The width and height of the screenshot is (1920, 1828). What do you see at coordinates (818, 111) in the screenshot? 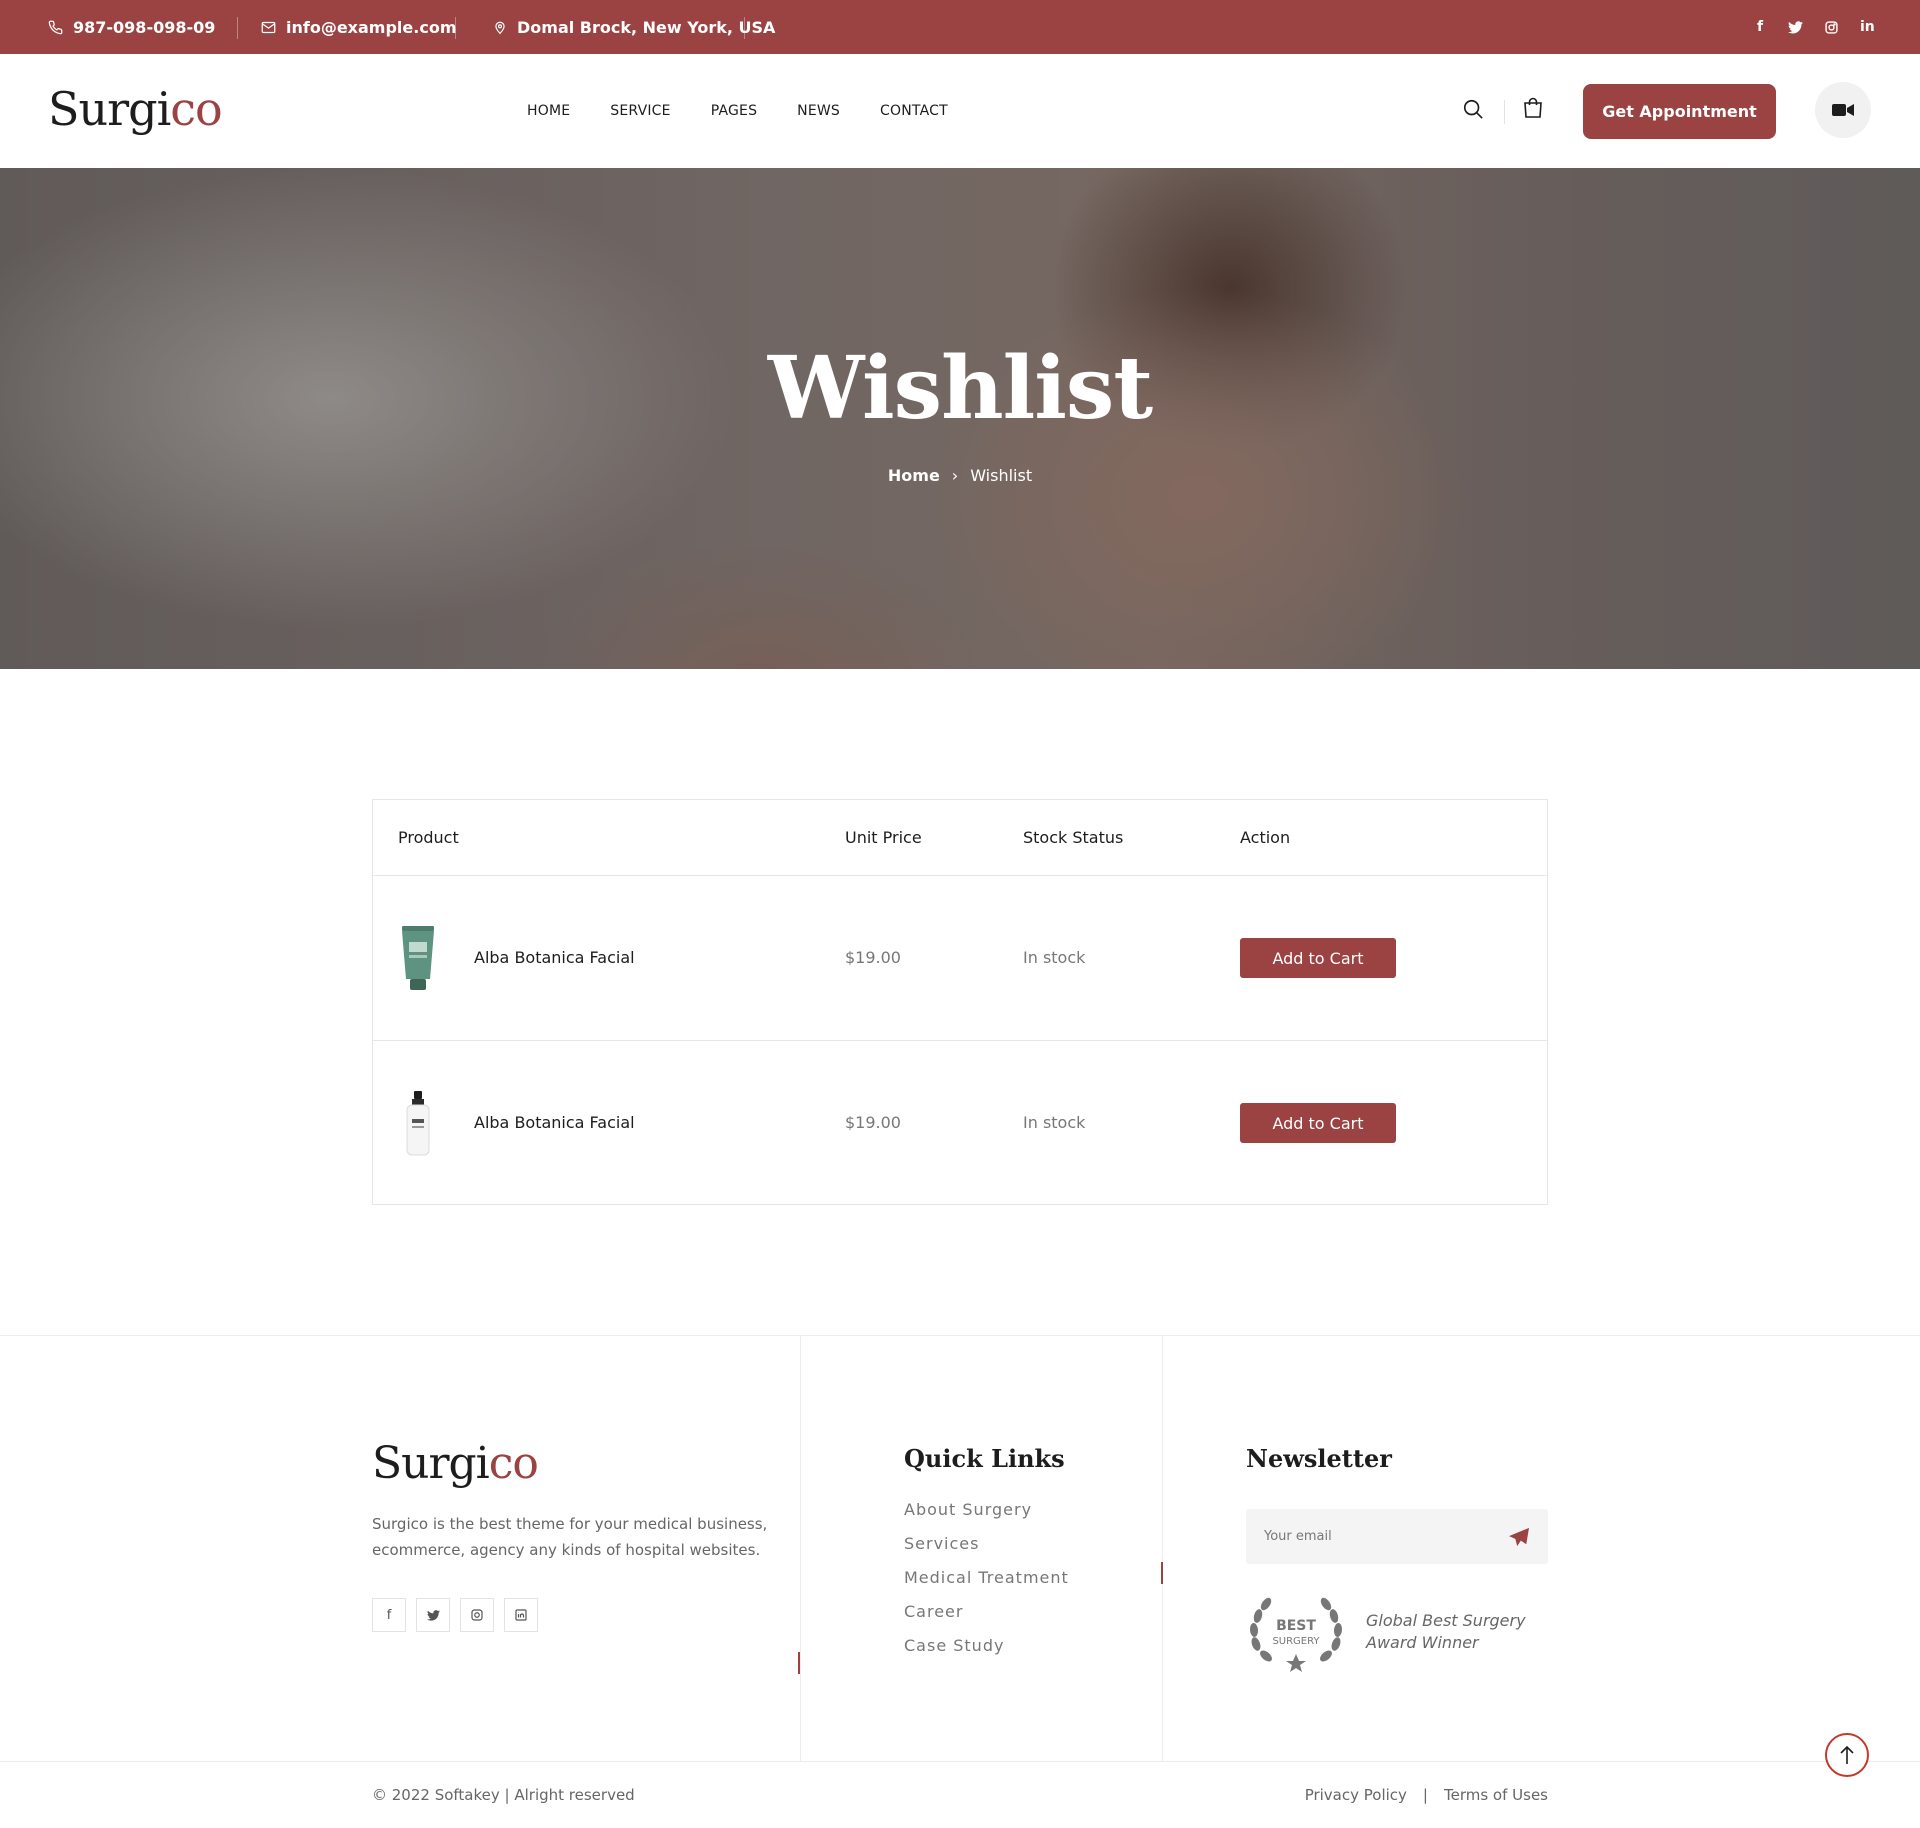
I see `nav-news: NEWS` at bounding box center [818, 111].